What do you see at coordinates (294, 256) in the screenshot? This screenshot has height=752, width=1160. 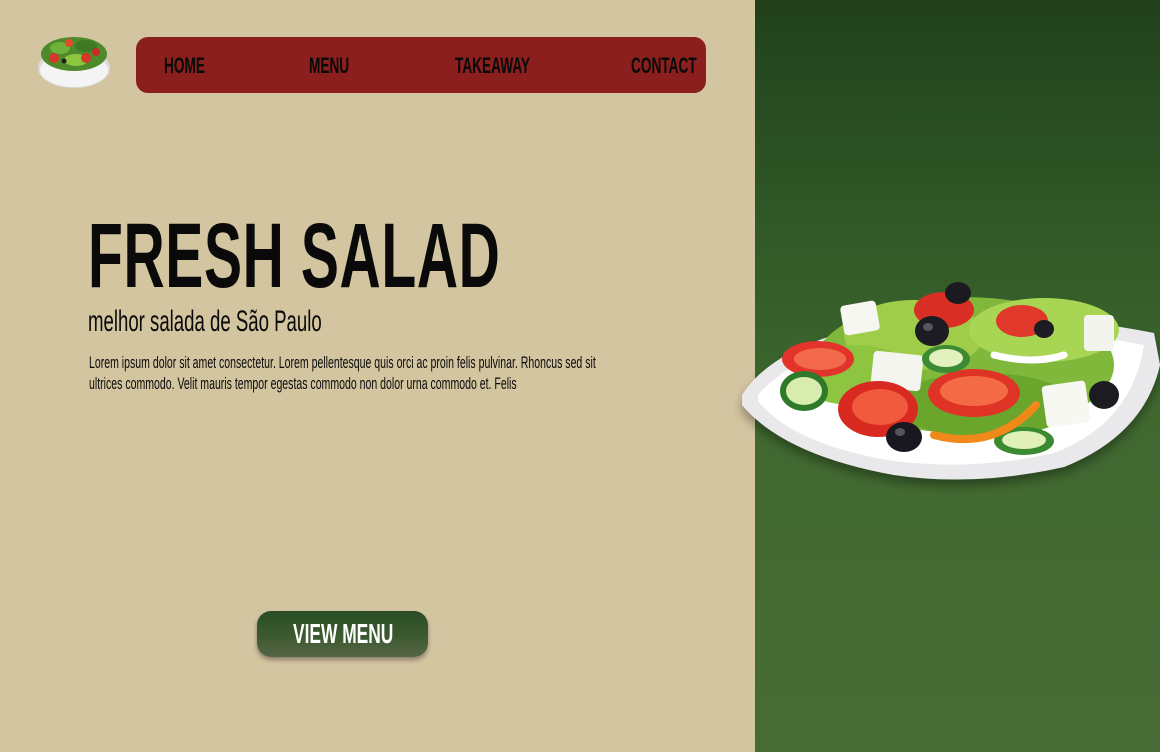 I see `hero-title: FRESH SALAD` at bounding box center [294, 256].